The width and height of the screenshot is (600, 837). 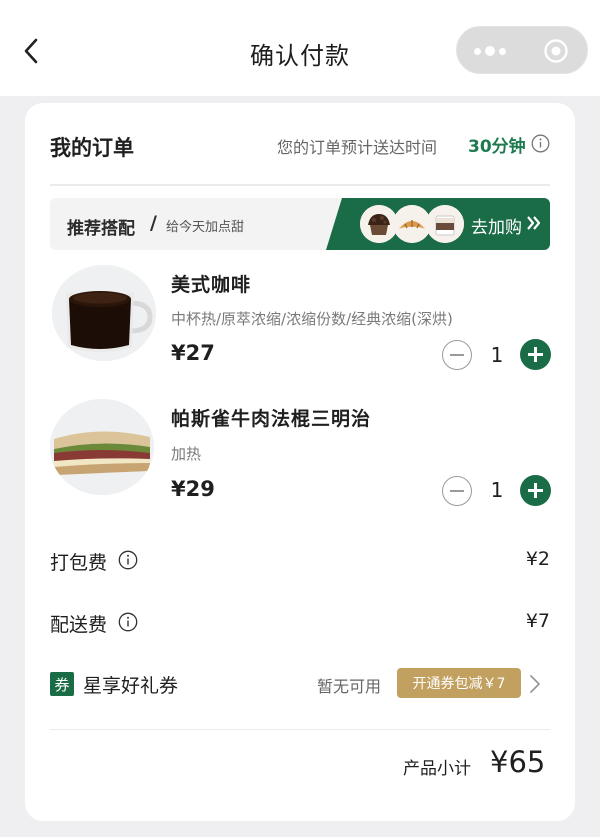 What do you see at coordinates (535, 684) in the screenshot?
I see `chevron-right-icon` at bounding box center [535, 684].